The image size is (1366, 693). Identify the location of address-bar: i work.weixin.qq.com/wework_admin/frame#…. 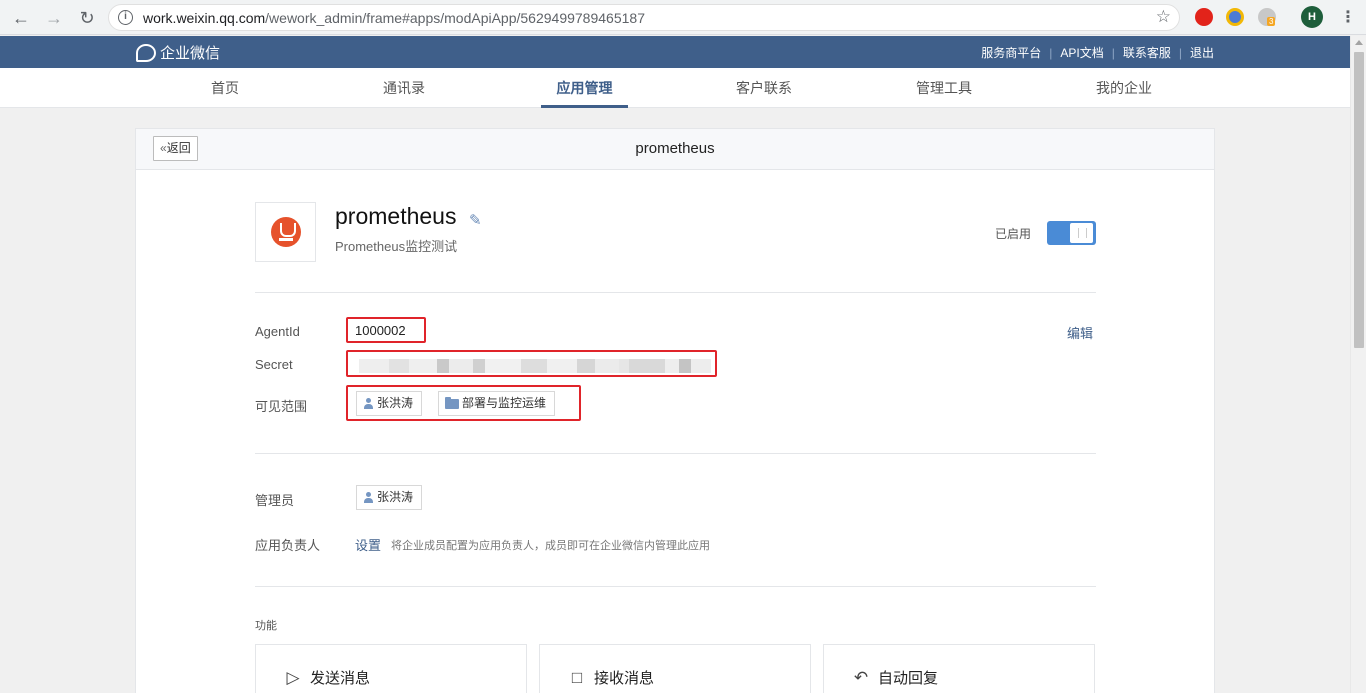
(644, 17).